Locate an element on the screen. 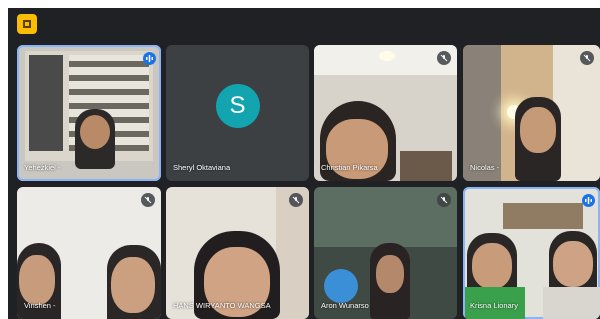  presentation-icon is located at coordinates (27, 24).